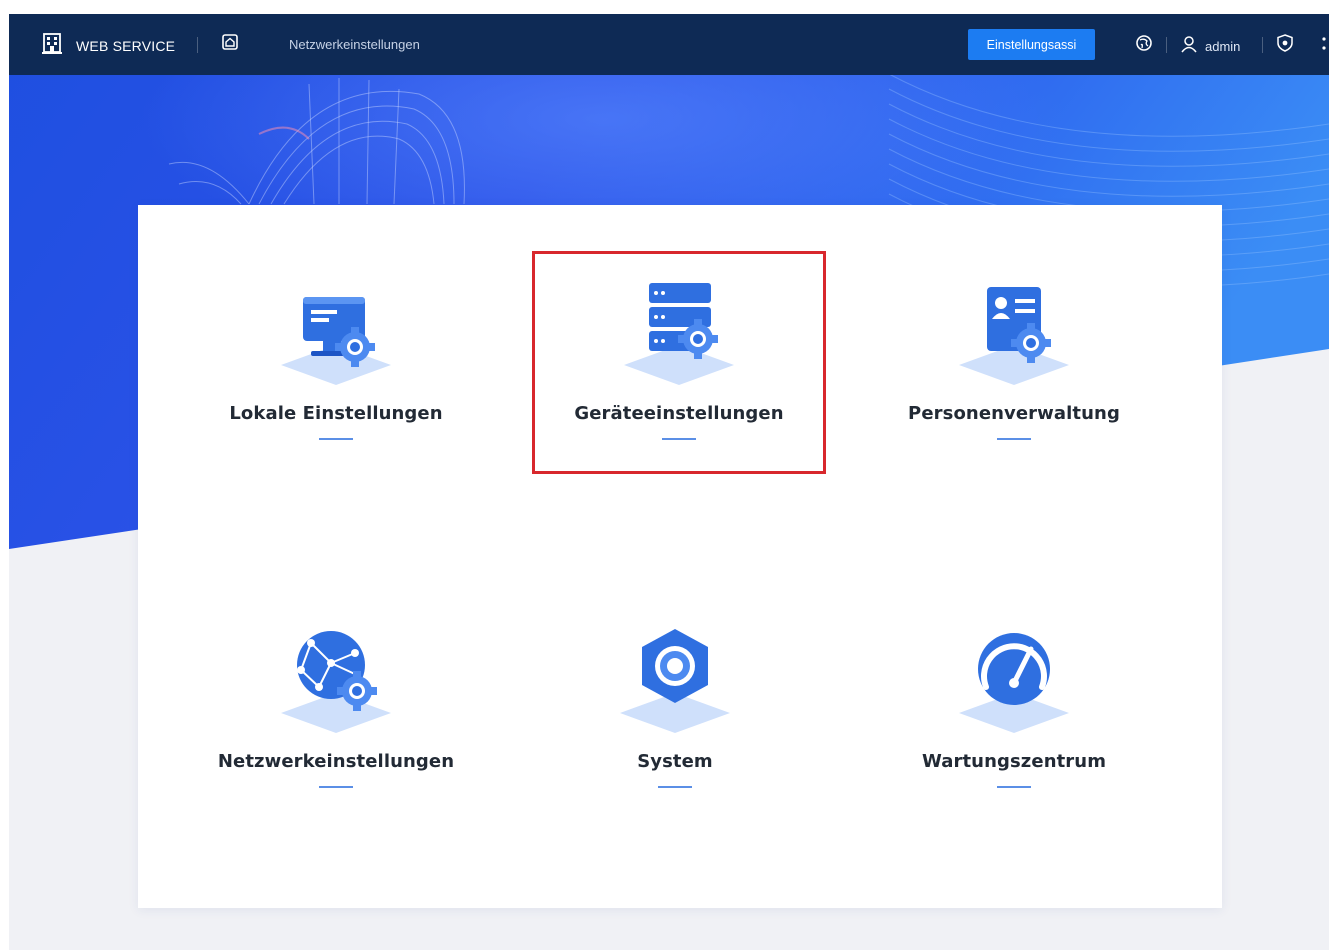 Image resolution: width=1329 pixels, height=950 pixels. What do you see at coordinates (1223, 46) in the screenshot?
I see `username: admin` at bounding box center [1223, 46].